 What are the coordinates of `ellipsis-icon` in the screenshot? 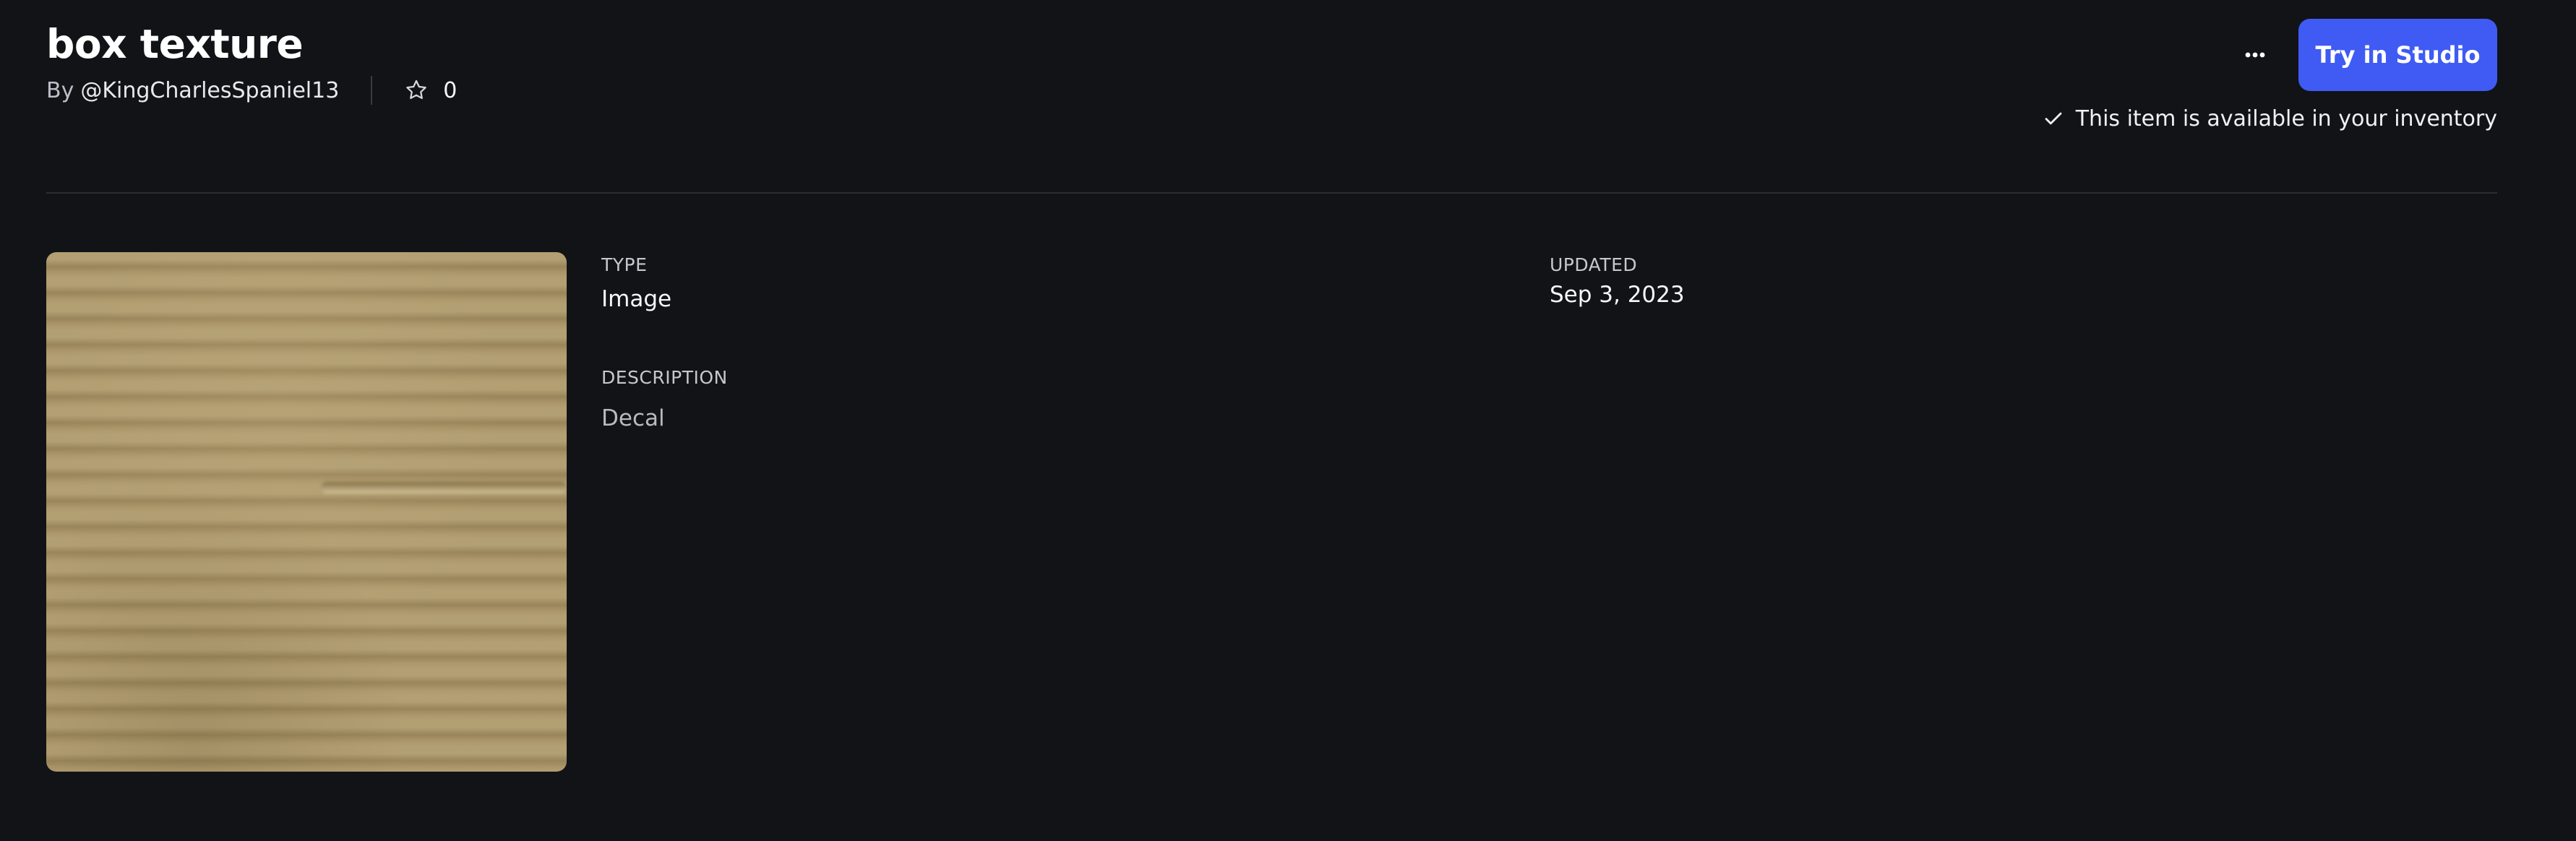 It's located at (2255, 55).